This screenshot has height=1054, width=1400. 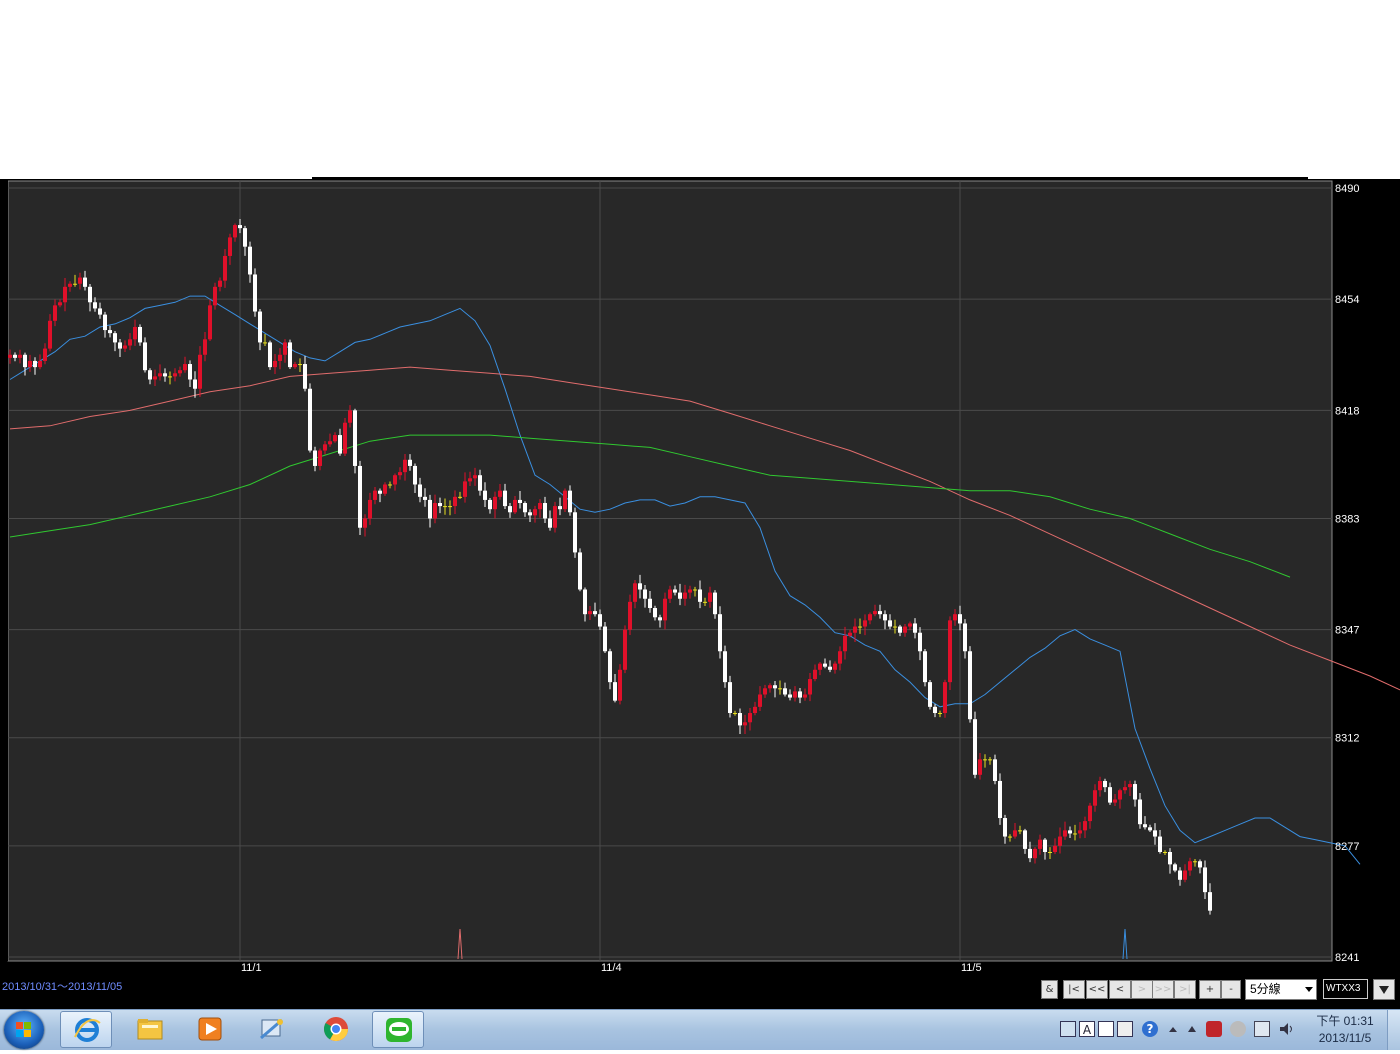 What do you see at coordinates (1345, 989) in the screenshot?
I see `symbol-field: WTXX3` at bounding box center [1345, 989].